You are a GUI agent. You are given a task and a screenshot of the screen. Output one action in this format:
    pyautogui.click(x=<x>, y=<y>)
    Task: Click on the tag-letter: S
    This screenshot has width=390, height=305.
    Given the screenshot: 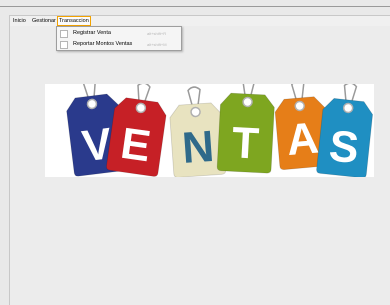 What is the action you would take?
    pyautogui.click(x=344, y=147)
    